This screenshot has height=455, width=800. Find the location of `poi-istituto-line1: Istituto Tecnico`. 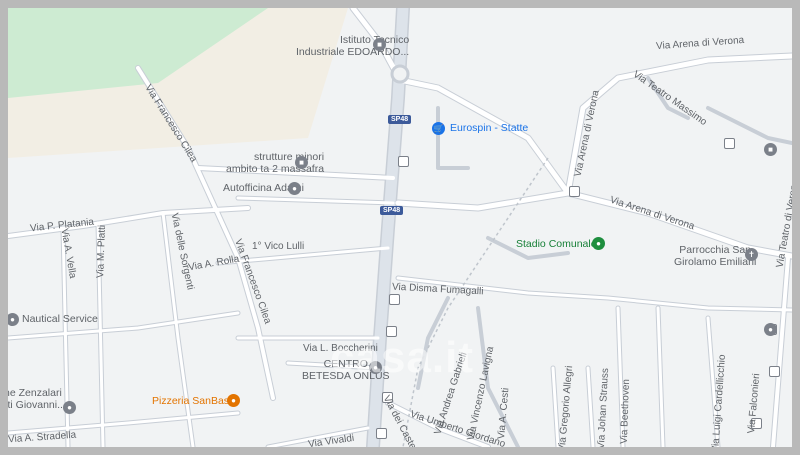

poi-istituto-line1: Istituto Tecnico is located at coordinates (374, 40).